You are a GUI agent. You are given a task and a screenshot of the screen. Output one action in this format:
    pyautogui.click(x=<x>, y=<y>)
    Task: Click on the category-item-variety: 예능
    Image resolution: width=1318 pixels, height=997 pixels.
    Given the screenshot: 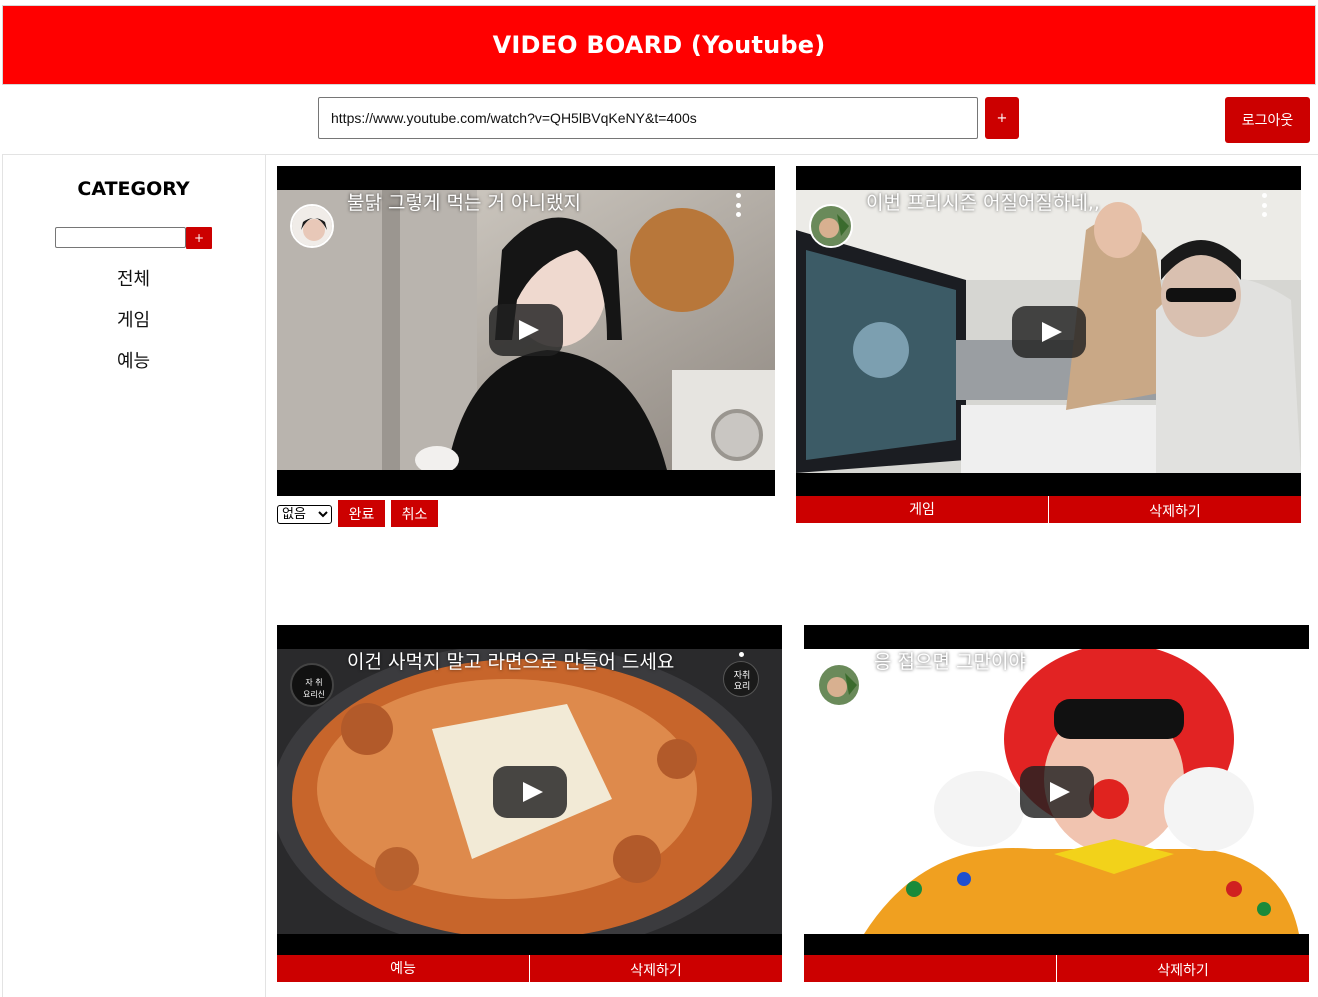 What is the action you would take?
    pyautogui.click(x=133, y=360)
    